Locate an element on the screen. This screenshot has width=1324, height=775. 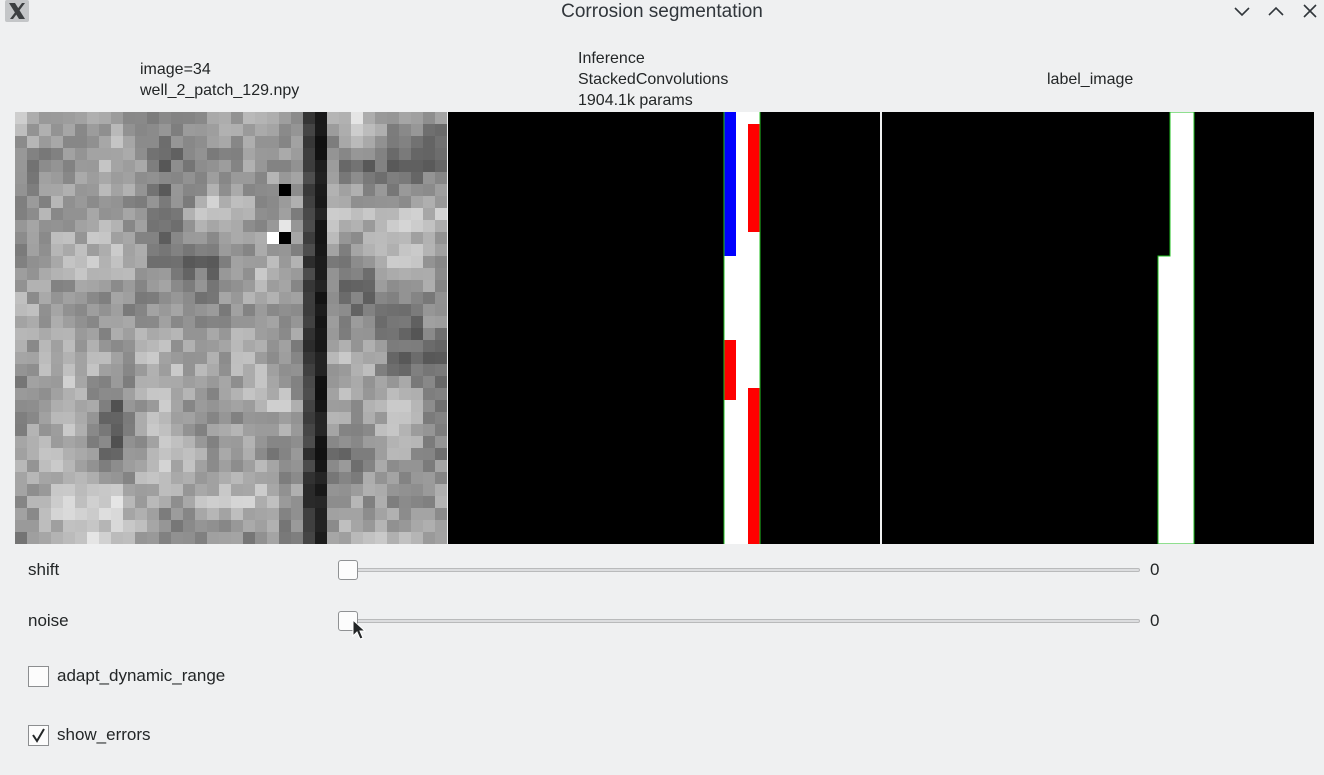
shift-slider-track is located at coordinates (739, 570).